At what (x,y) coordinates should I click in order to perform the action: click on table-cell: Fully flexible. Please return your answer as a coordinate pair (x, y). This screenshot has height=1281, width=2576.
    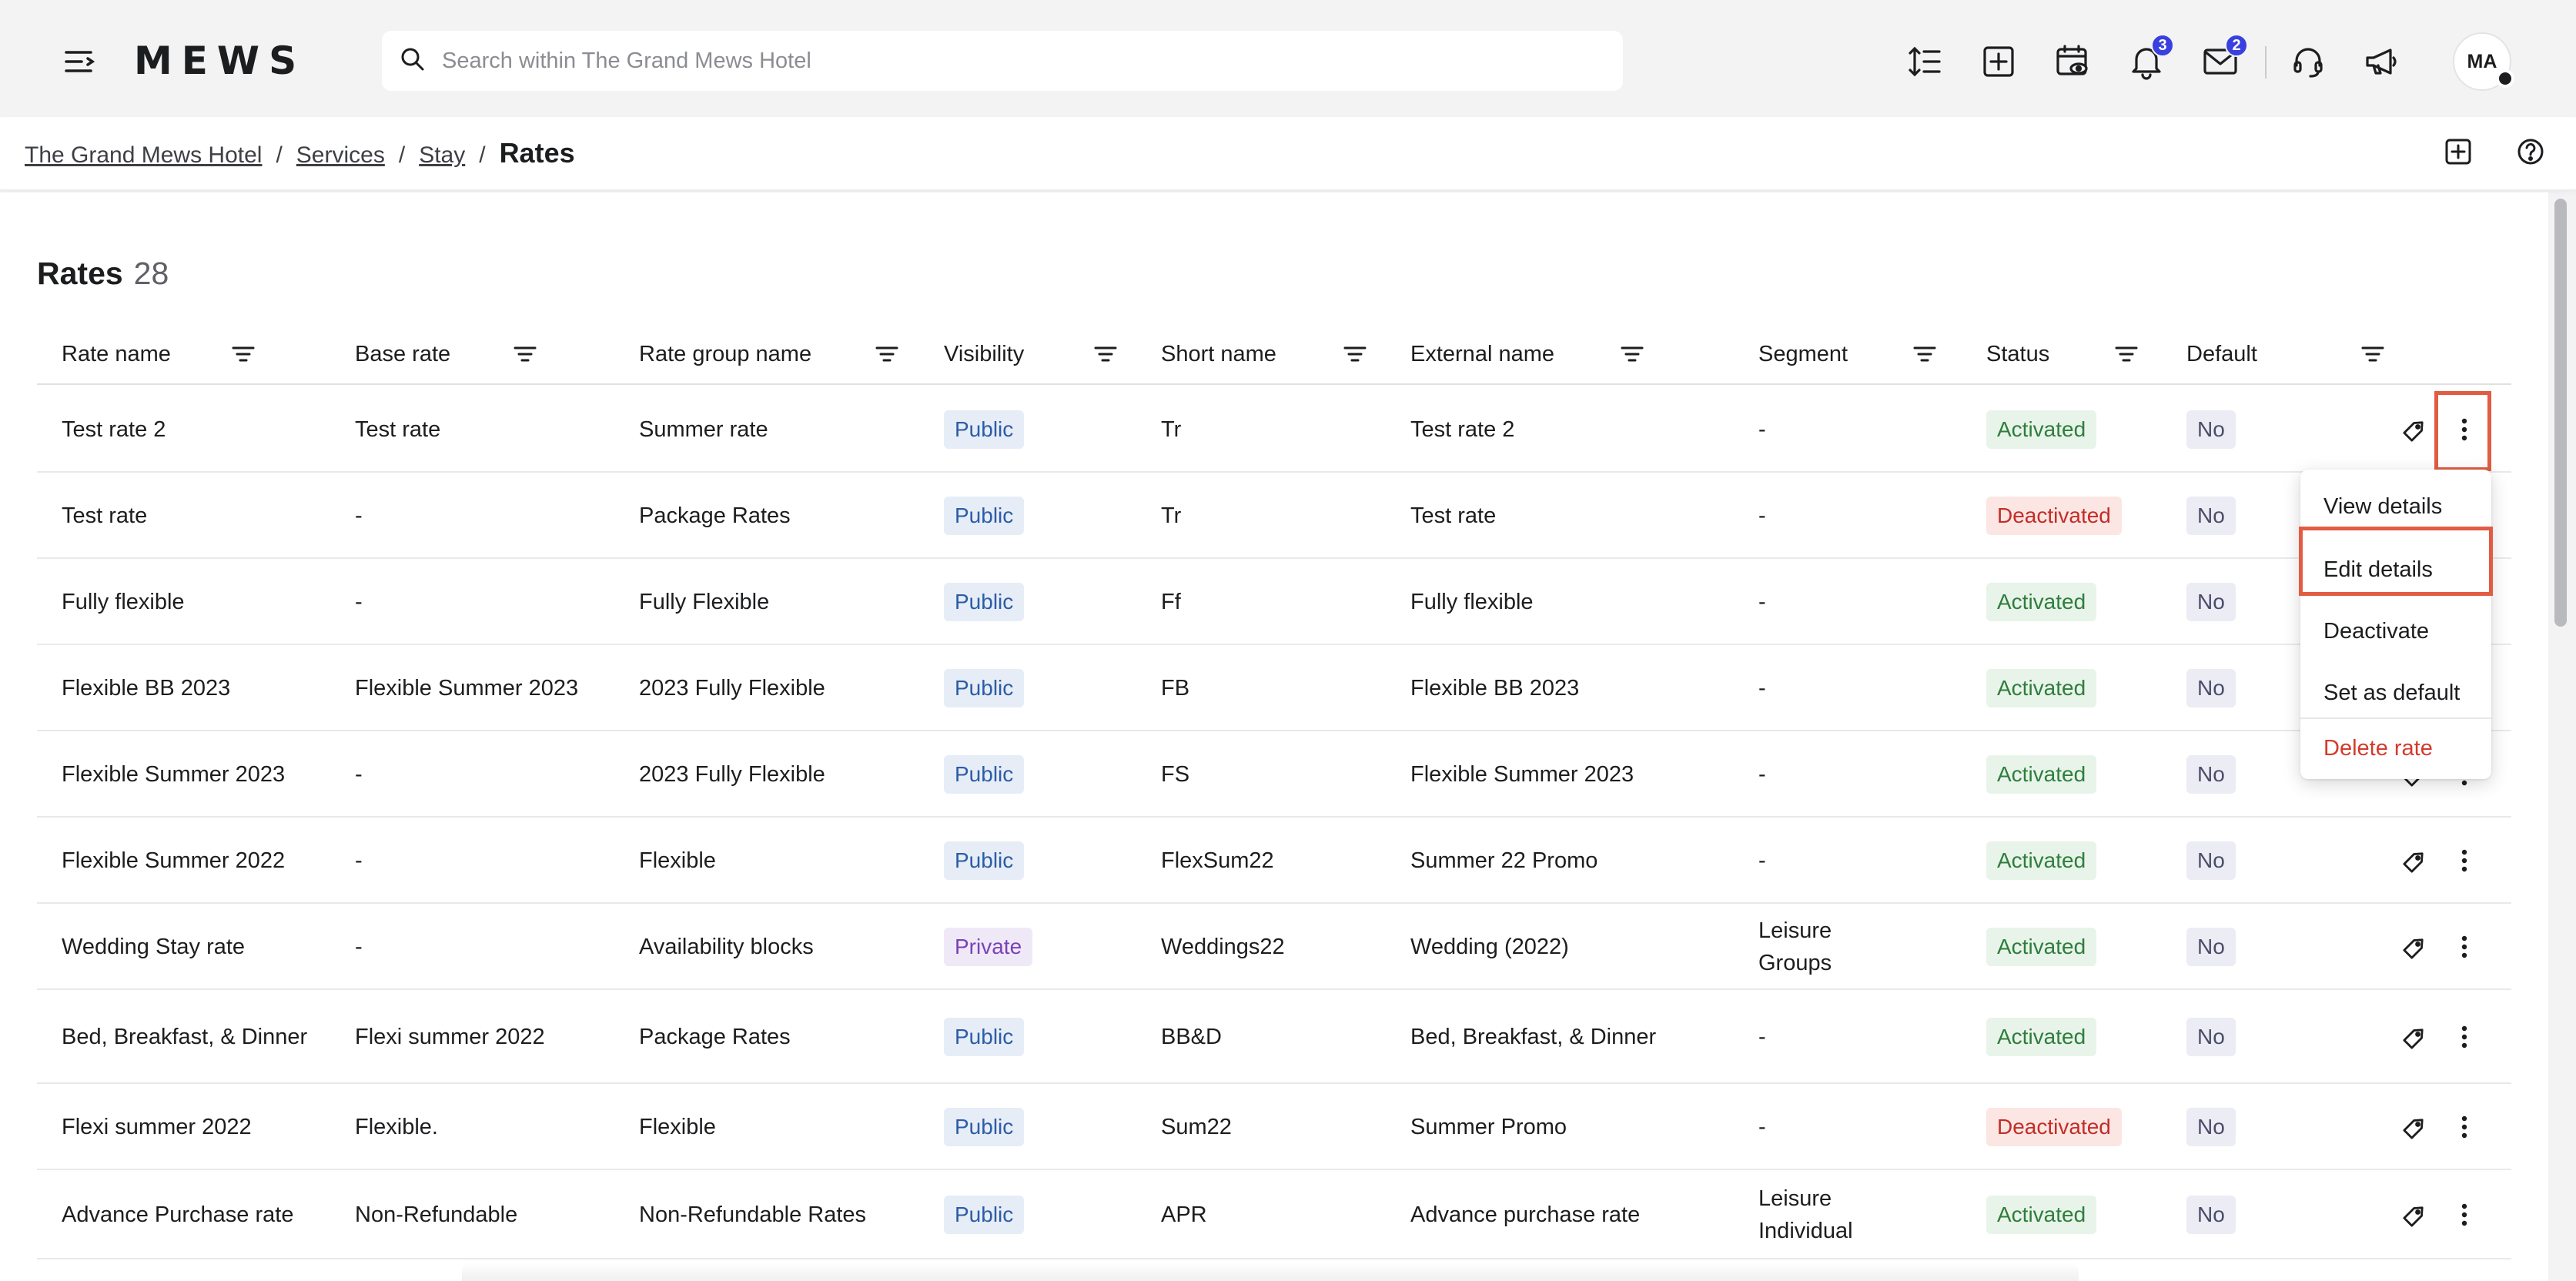
    Looking at the image, I should click on (185, 602).